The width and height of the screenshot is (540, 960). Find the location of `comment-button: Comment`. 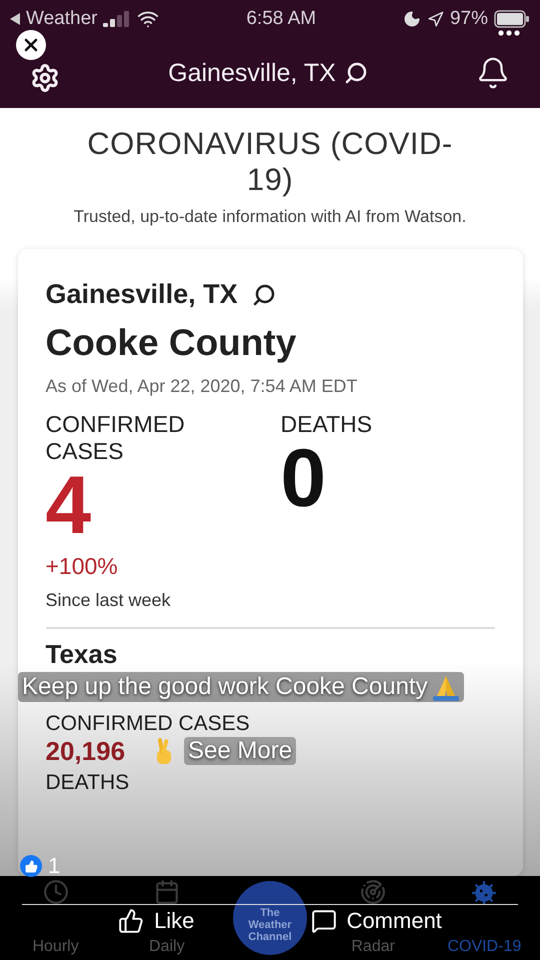

comment-button: Comment is located at coordinates (376, 921).